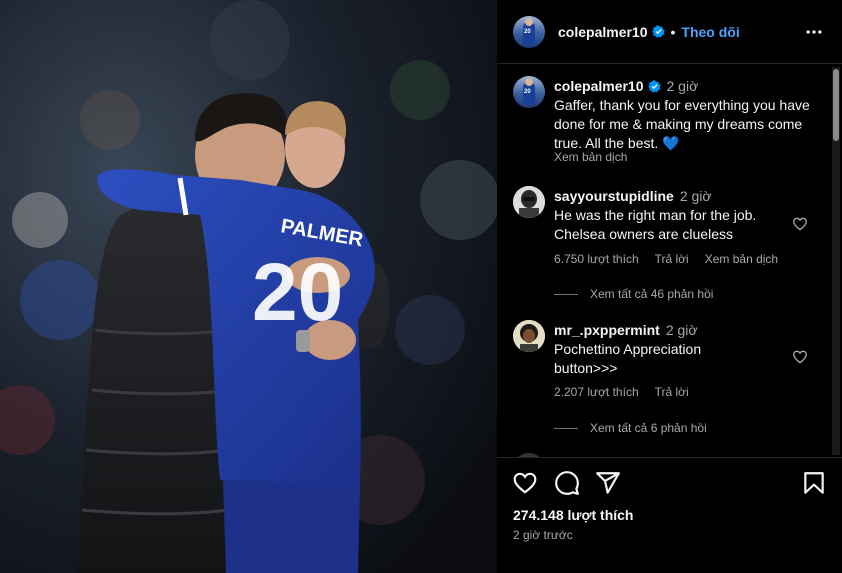  I want to click on comment-meta: 6.750 lượt thích Trả lời Xem bản dịch, so click(674, 259).